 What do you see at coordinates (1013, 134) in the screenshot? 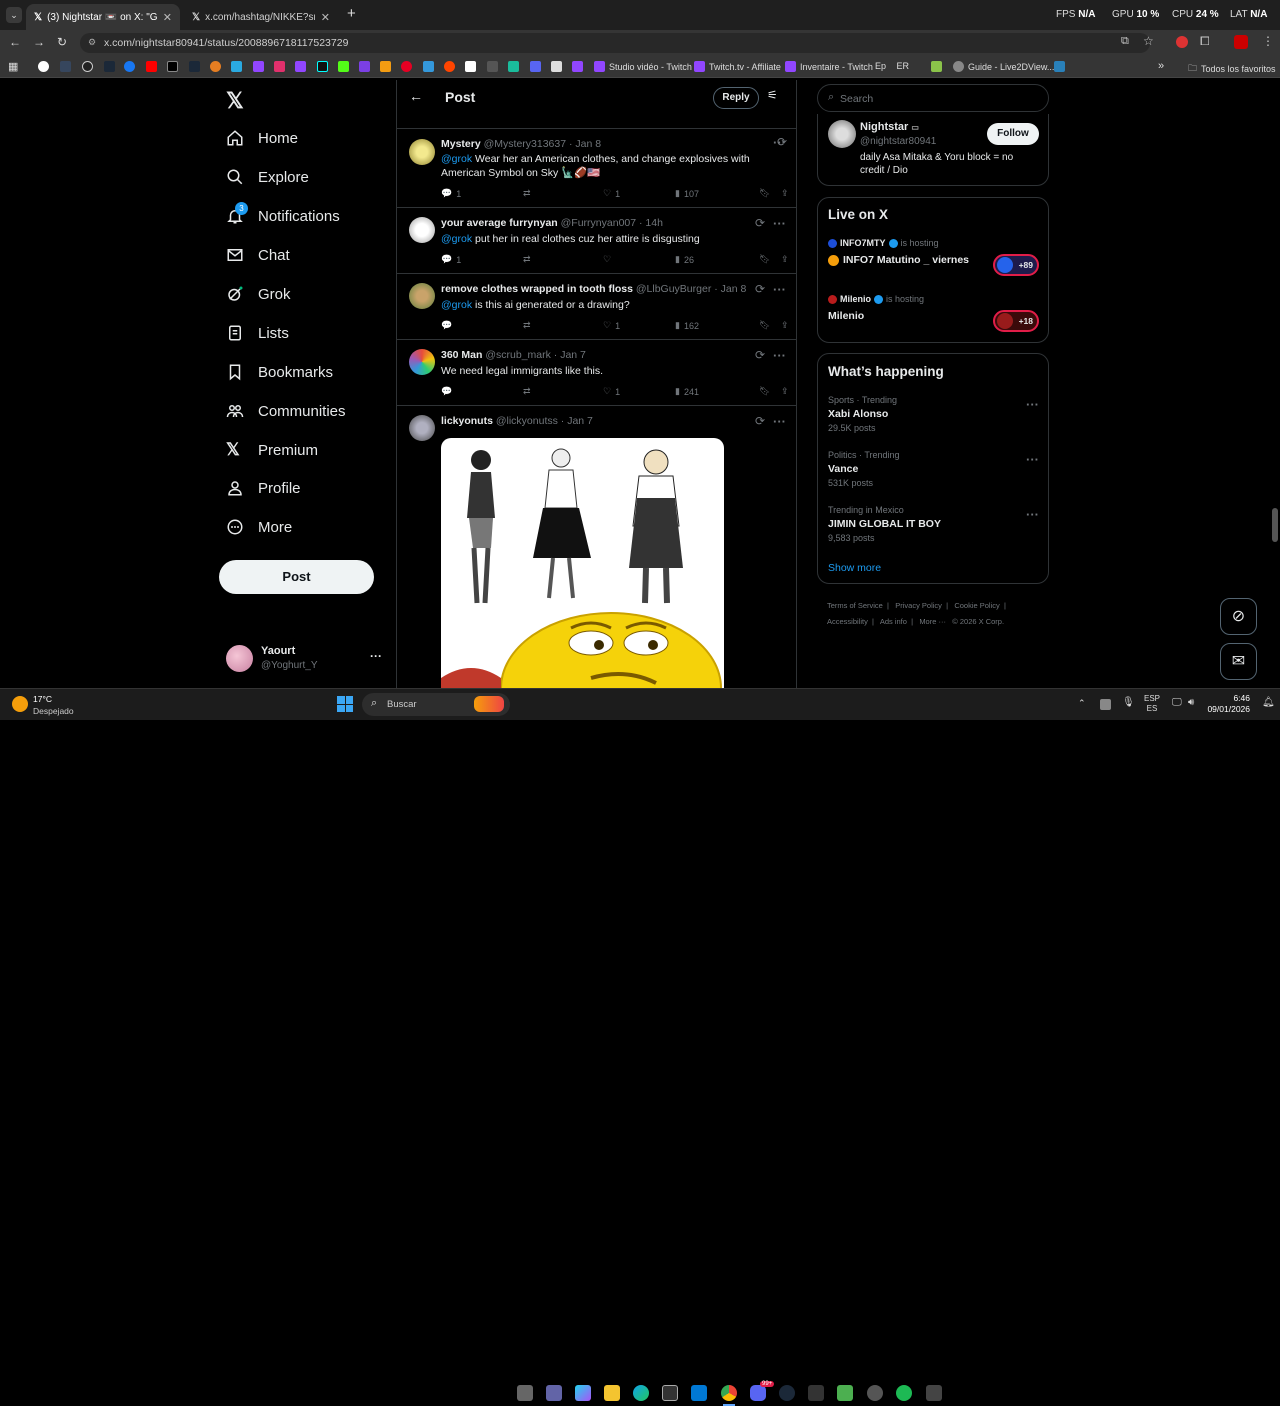
I see `follow-button: Follow` at bounding box center [1013, 134].